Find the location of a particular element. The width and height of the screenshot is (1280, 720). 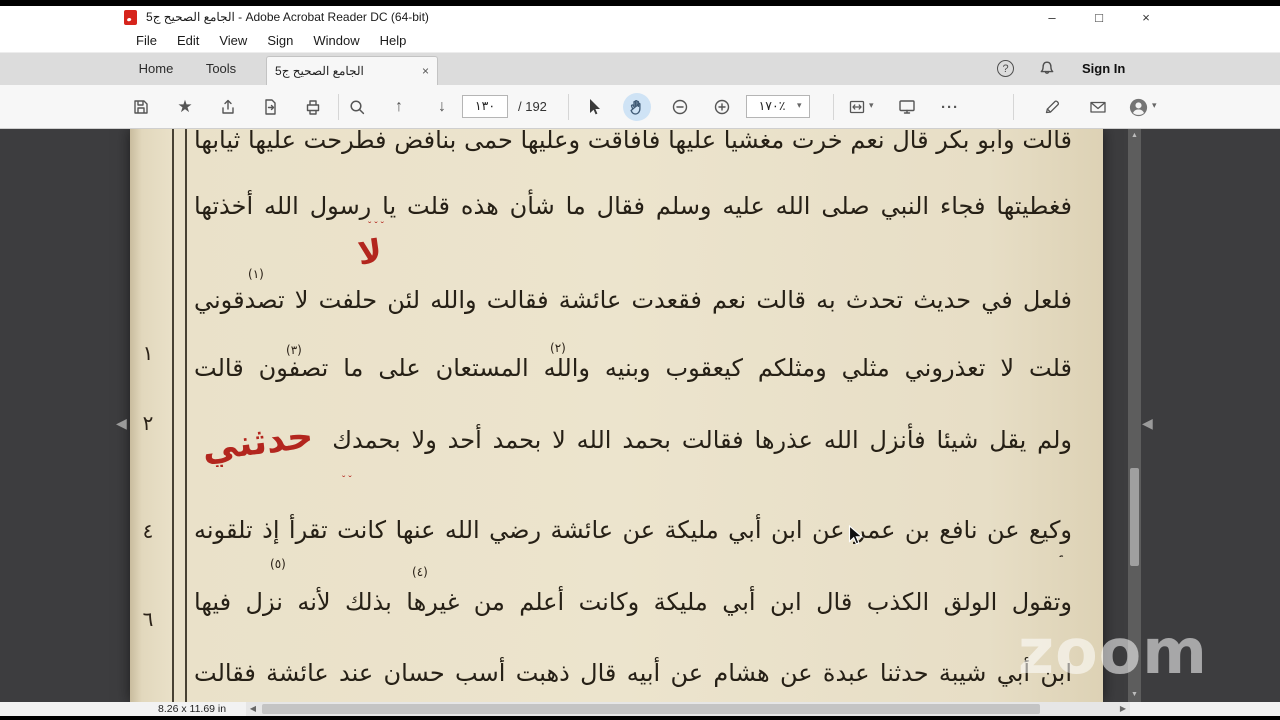

page-number-input: ١٣٠ is located at coordinates (485, 106).